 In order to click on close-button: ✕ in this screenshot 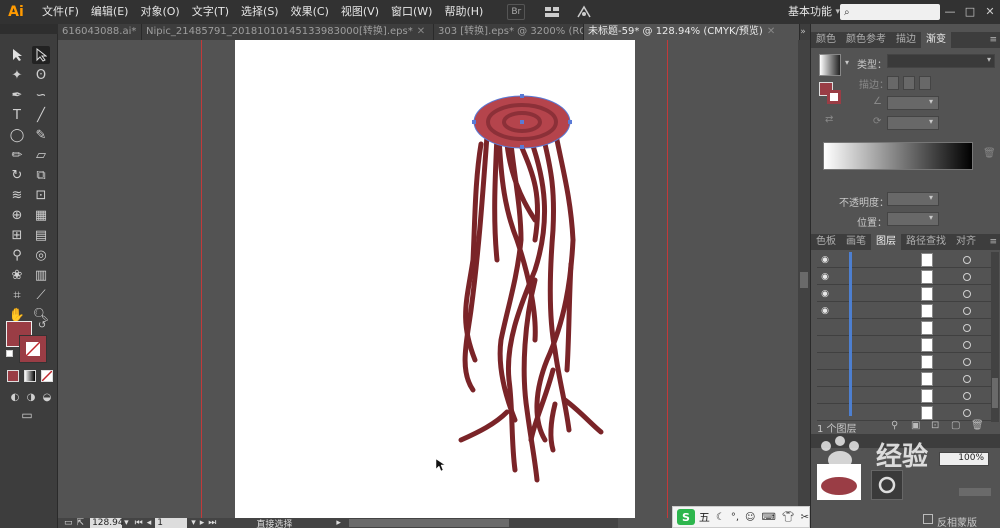, I will do `click(990, 12)`.